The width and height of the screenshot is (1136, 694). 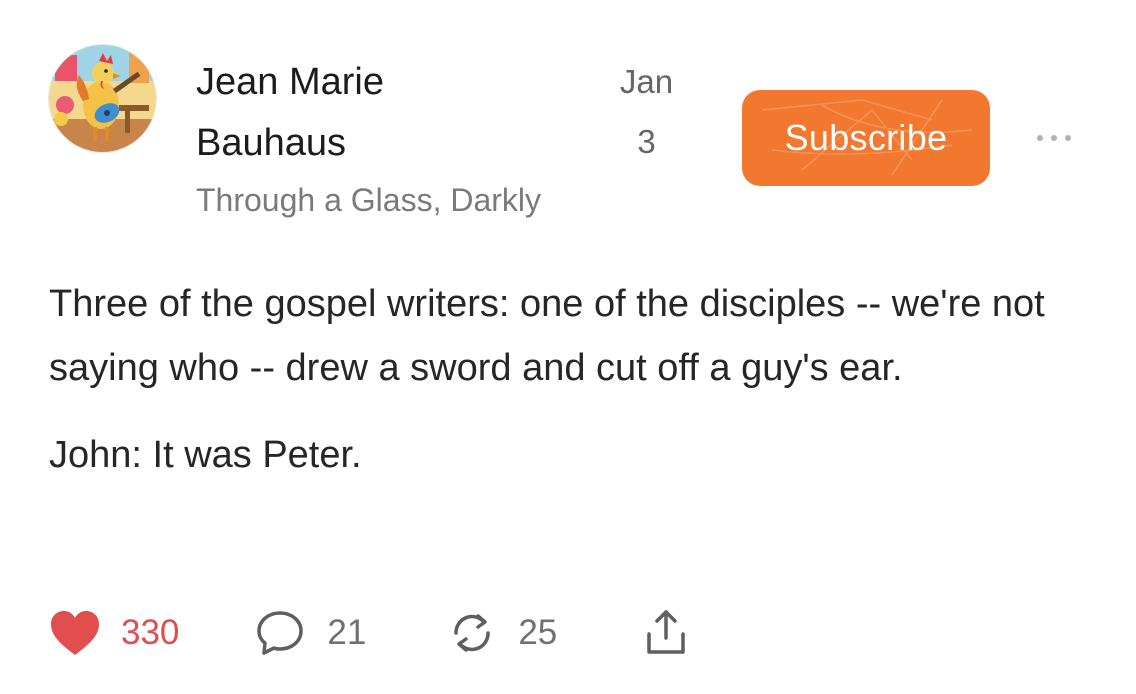 I want to click on heart-icon, so click(x=75, y=633).